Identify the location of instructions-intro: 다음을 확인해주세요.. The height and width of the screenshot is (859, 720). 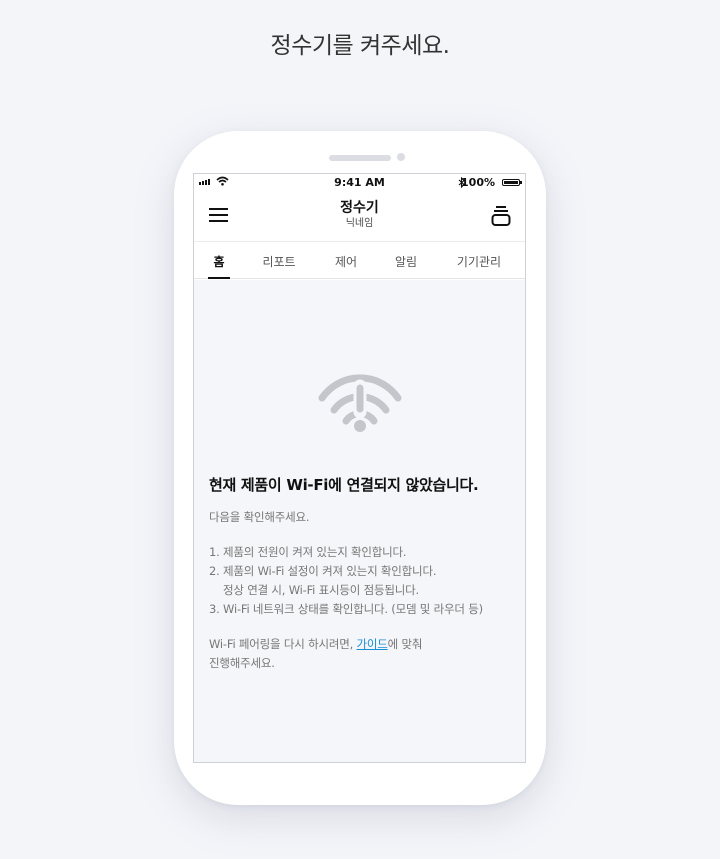
(259, 517).